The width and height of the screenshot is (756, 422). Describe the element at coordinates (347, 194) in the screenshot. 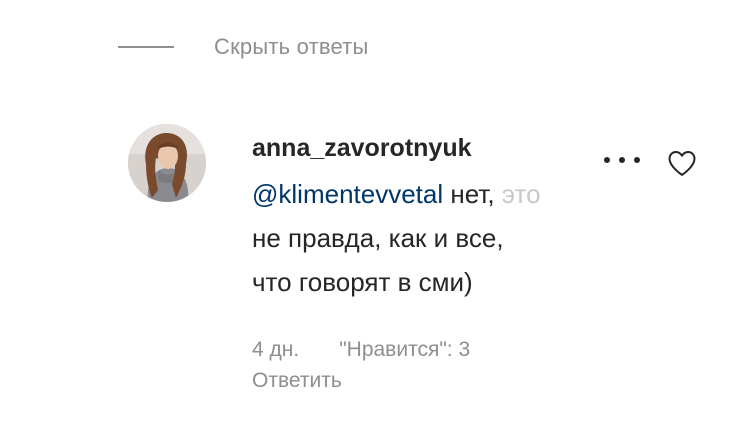

I see `mention-link: @klimentevvetal` at that location.